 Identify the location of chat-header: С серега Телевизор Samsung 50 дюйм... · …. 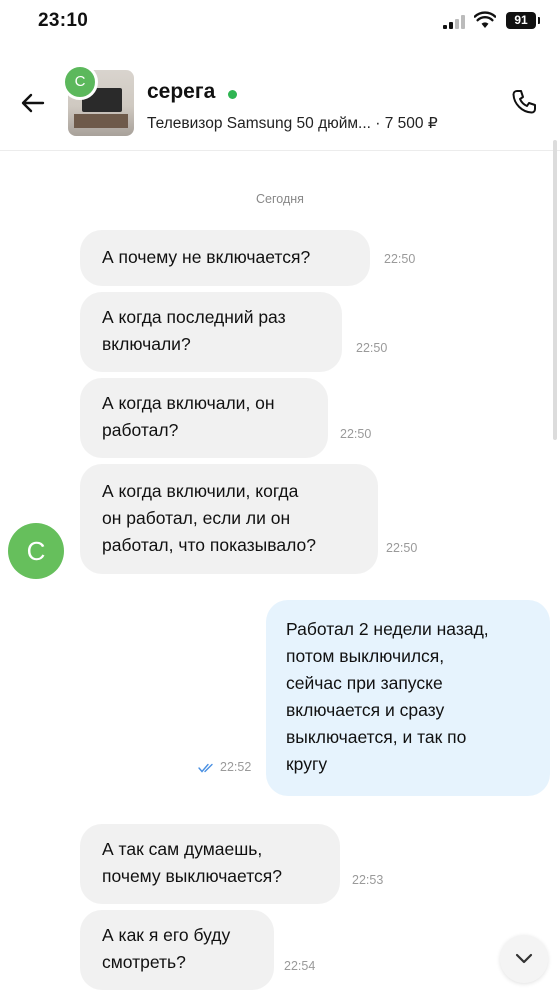
(280, 104).